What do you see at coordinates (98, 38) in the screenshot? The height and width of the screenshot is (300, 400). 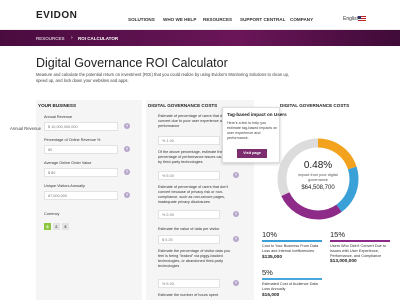 I see `breadcrumb-current: ROI CALCULATOR` at bounding box center [98, 38].